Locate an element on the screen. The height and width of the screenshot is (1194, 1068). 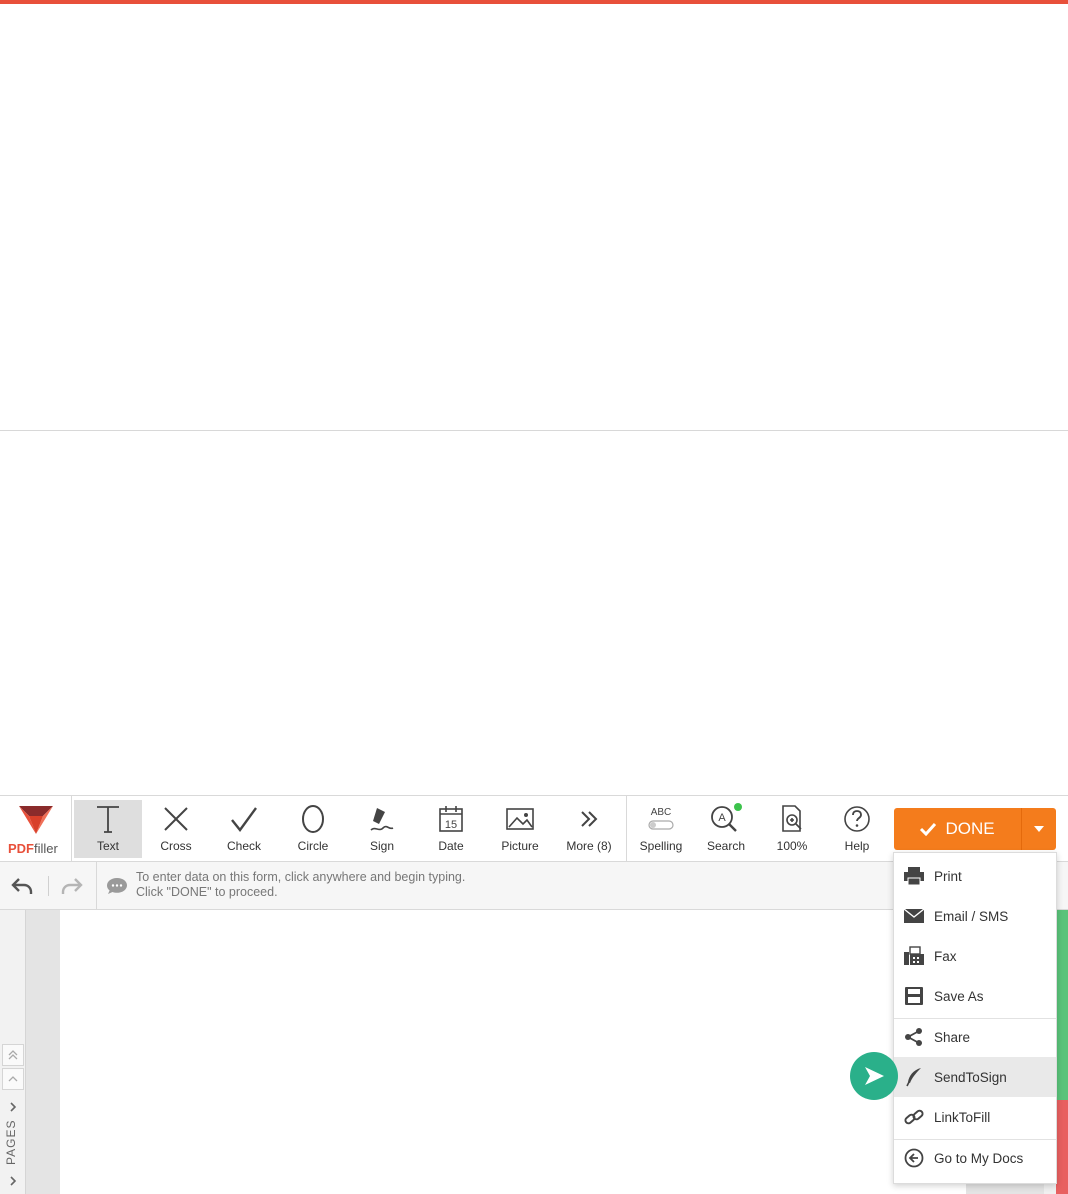
tool-sign: Sign is located at coordinates (382, 829).